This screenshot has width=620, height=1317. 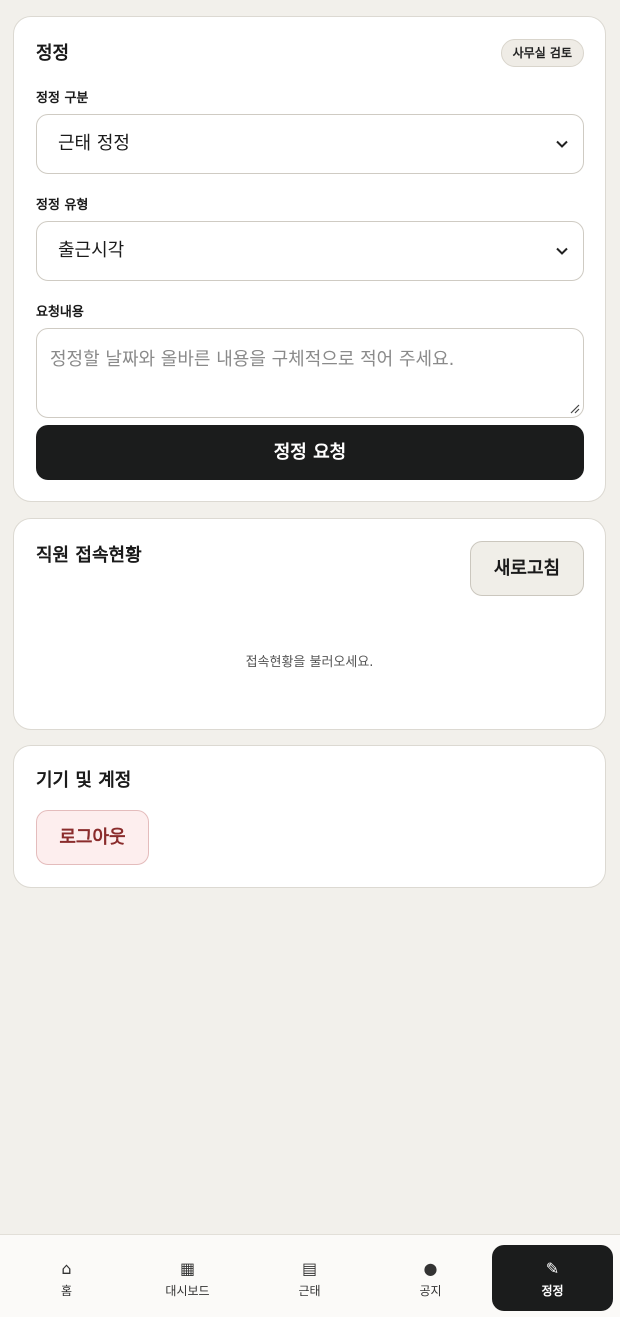 I want to click on nav-label-attendance: 근태, so click(x=309, y=1291).